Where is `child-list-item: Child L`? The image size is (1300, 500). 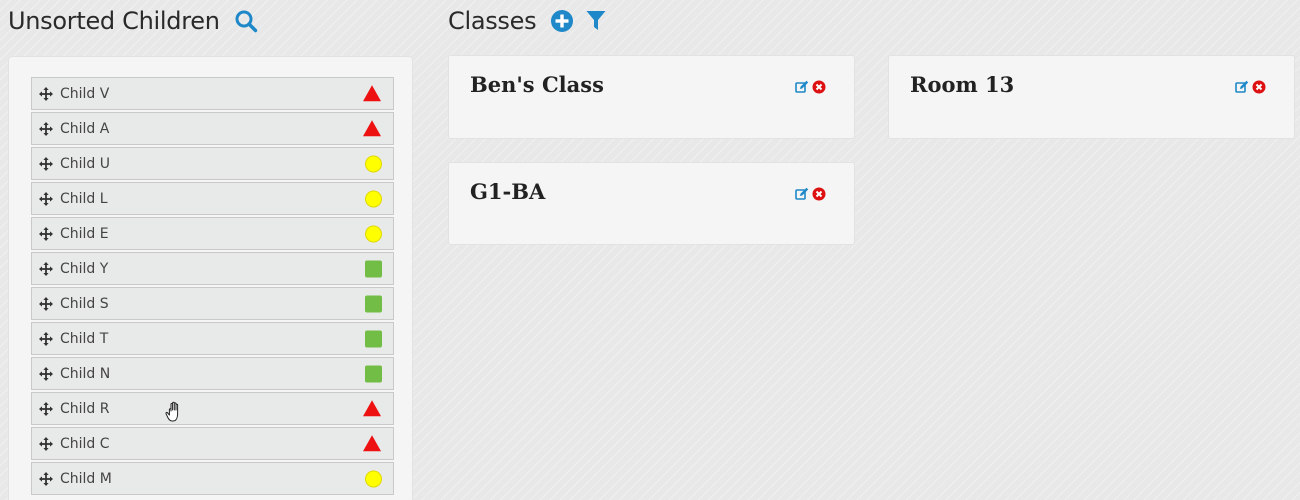
child-list-item: Child L is located at coordinates (212, 198).